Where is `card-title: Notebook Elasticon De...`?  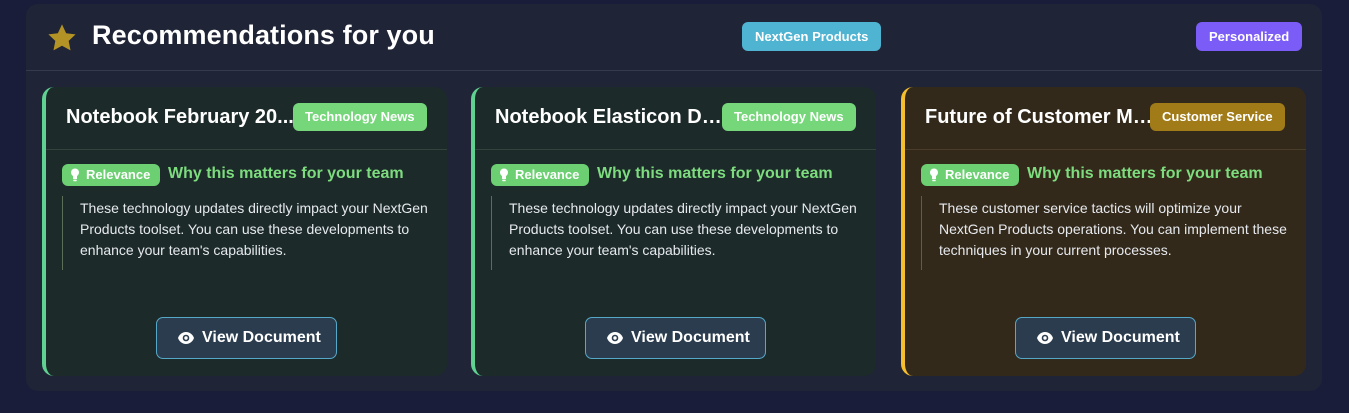 card-title: Notebook Elasticon De... is located at coordinates (611, 117).